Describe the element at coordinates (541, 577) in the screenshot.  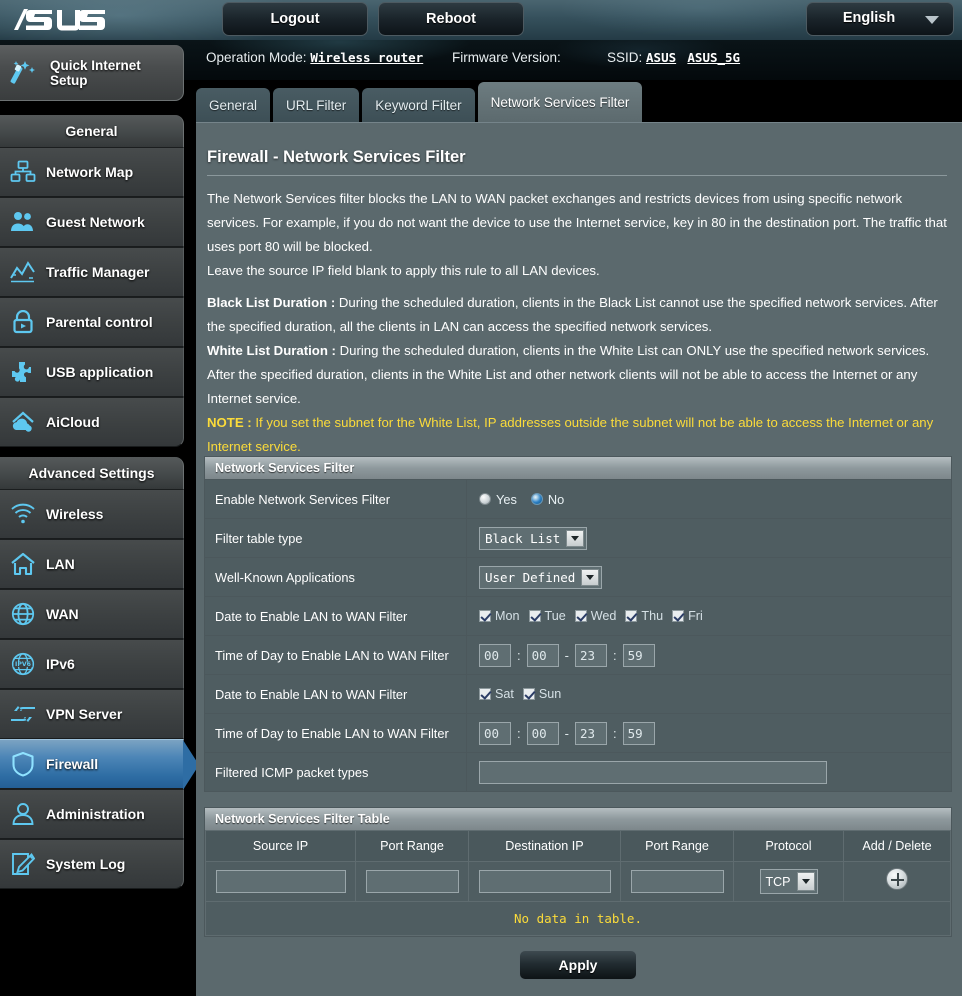
I see `well-known-applications-select: User Defined` at that location.